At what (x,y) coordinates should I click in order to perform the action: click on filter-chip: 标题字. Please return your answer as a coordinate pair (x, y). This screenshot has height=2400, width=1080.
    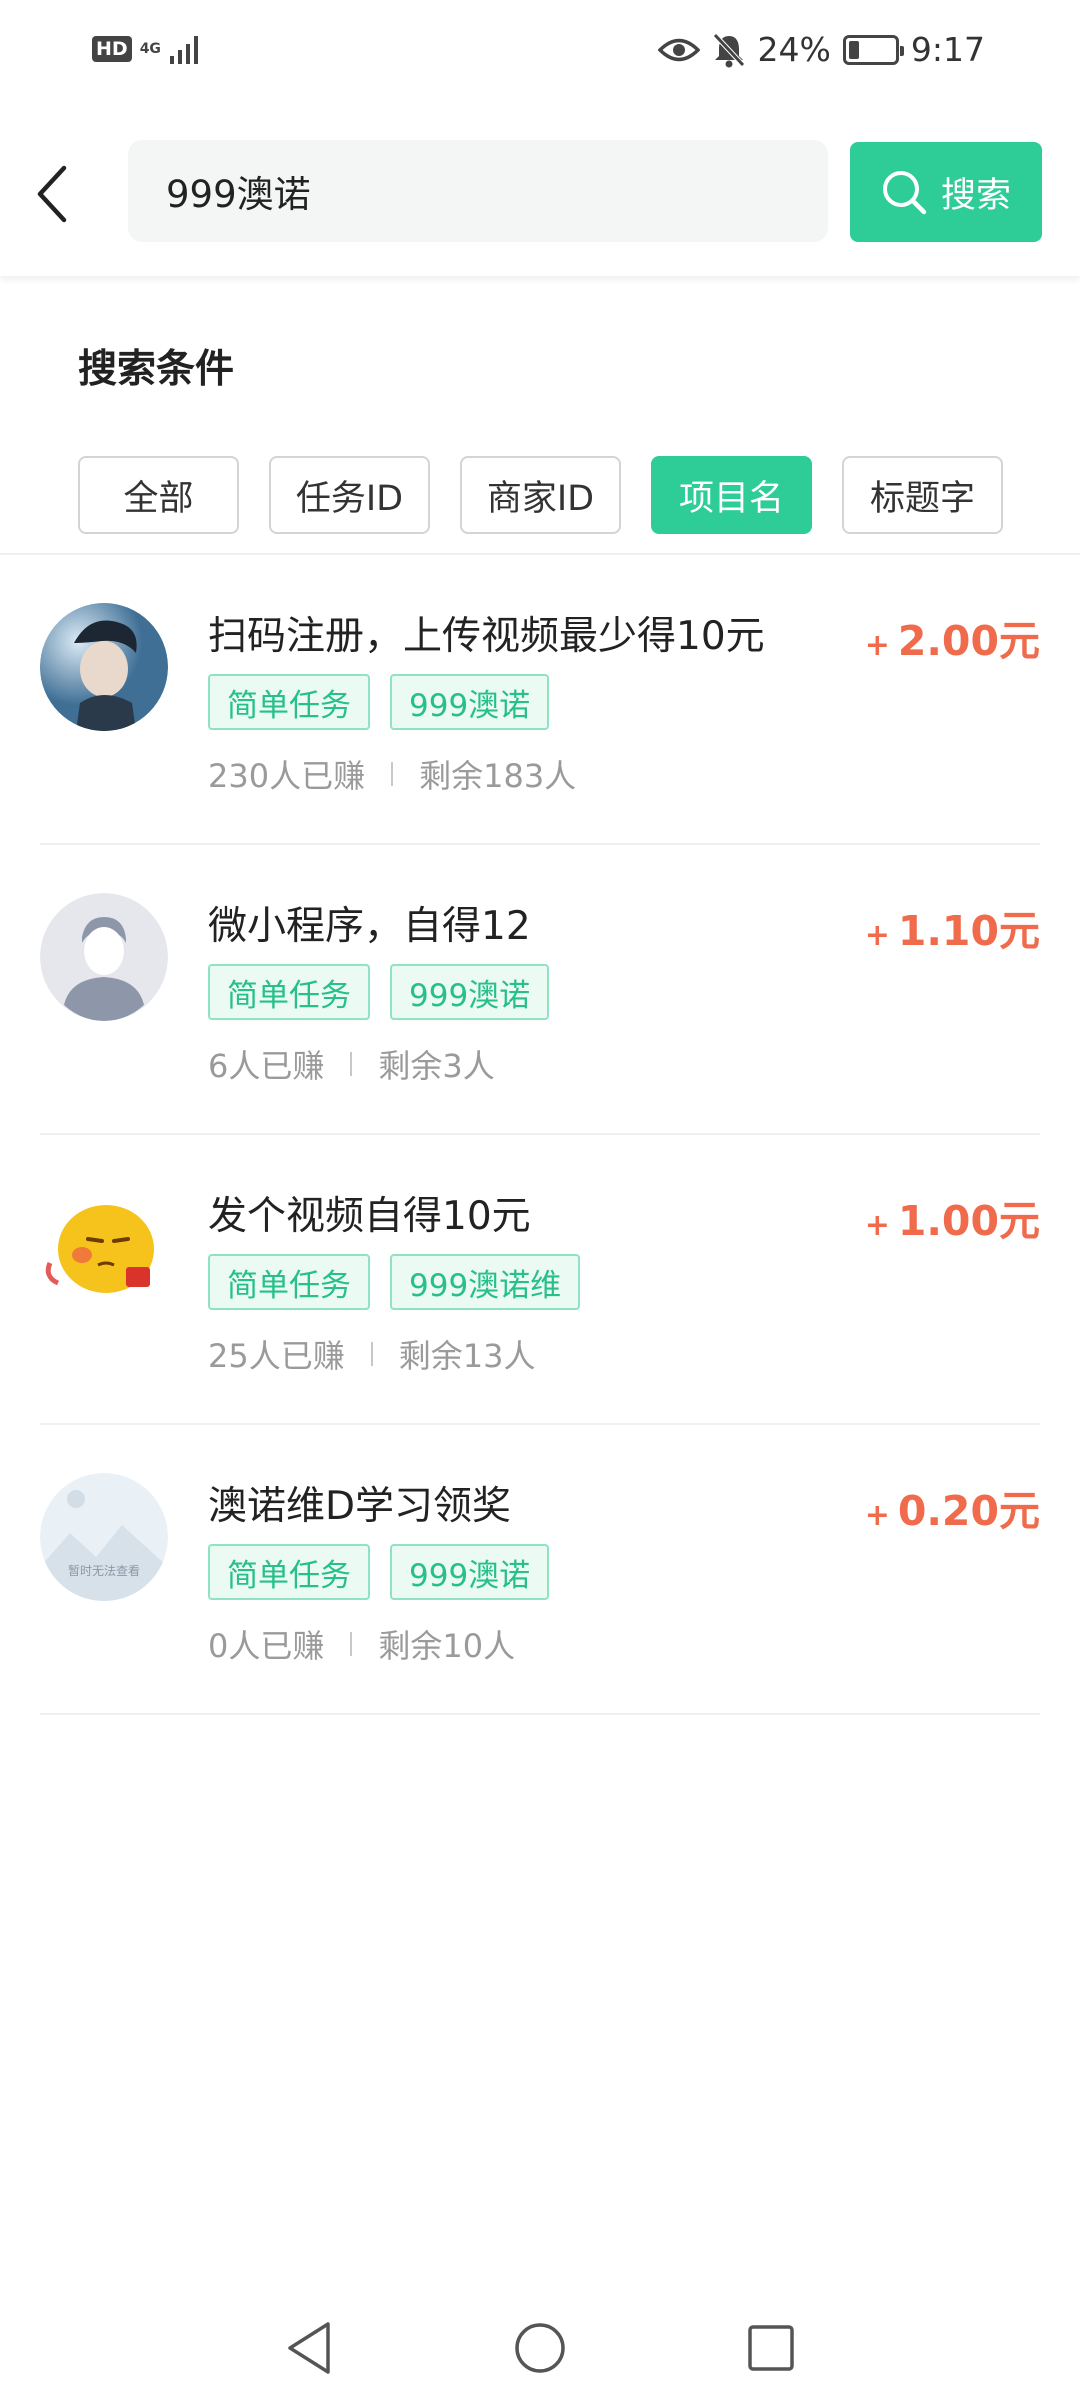
    Looking at the image, I should click on (922, 495).